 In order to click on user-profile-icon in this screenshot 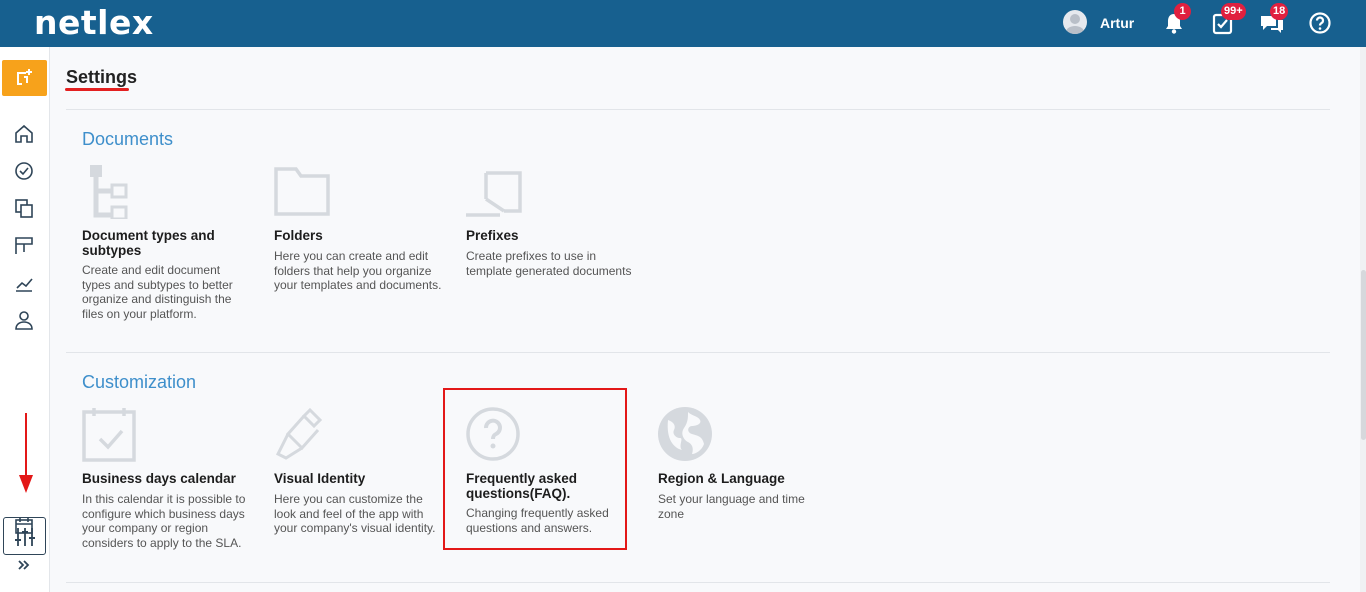, I will do `click(24, 320)`.